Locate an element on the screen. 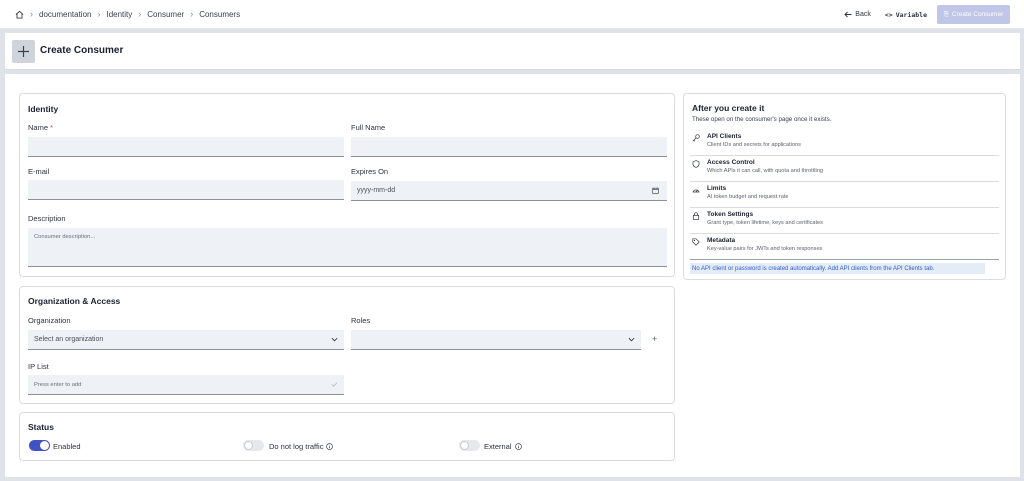 The image size is (1024, 481). description-label: Description is located at coordinates (47, 218).